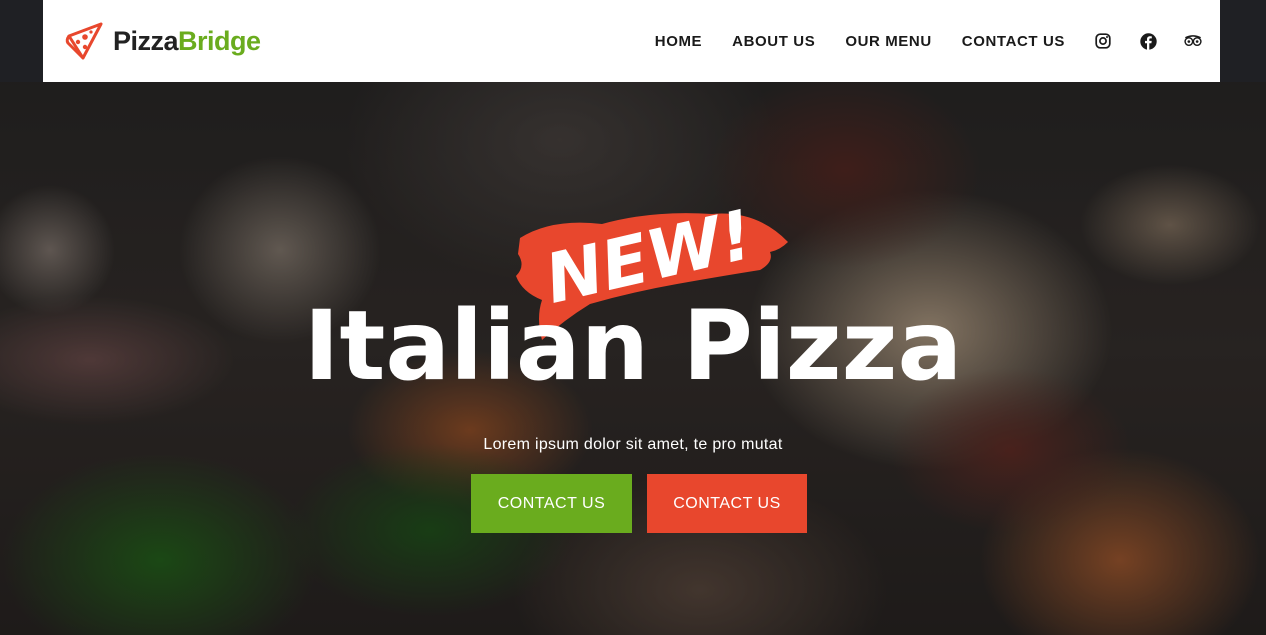  What do you see at coordinates (146, 40) in the screenshot?
I see `brand-name-part1: Pizza` at bounding box center [146, 40].